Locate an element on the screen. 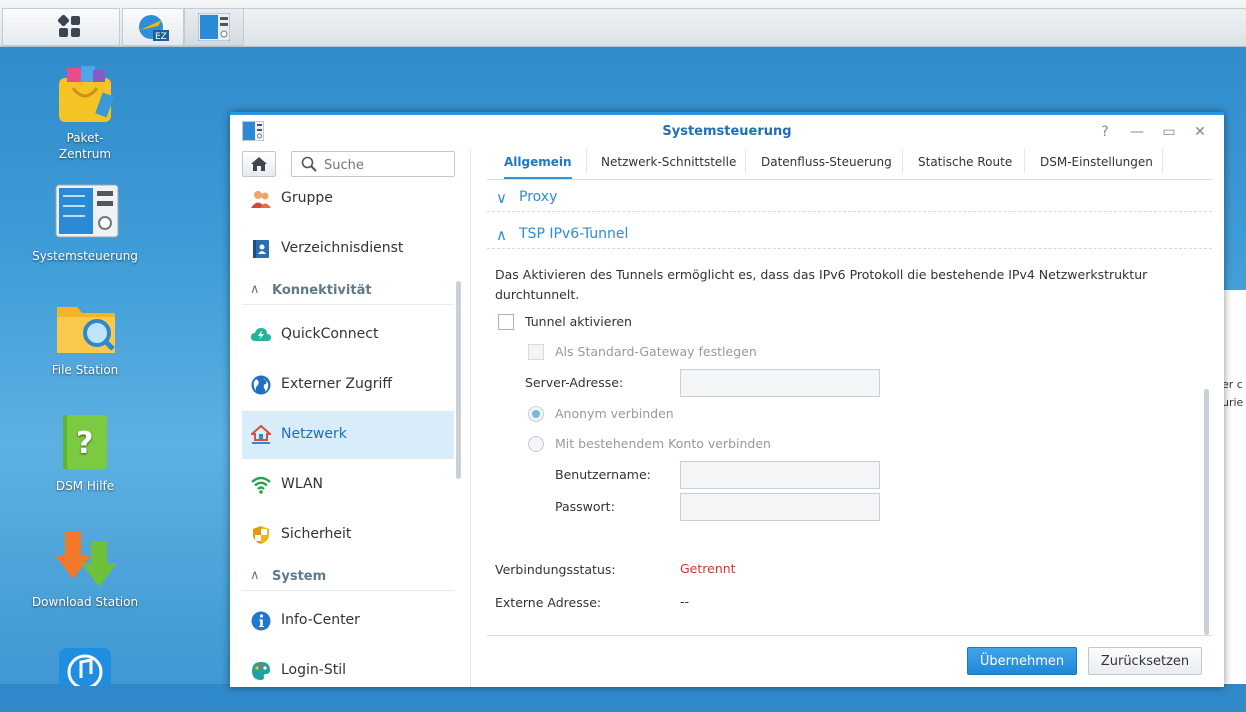  desktop-icon-paket-zentrum: Paket- Zentrum is located at coordinates (85, 113).